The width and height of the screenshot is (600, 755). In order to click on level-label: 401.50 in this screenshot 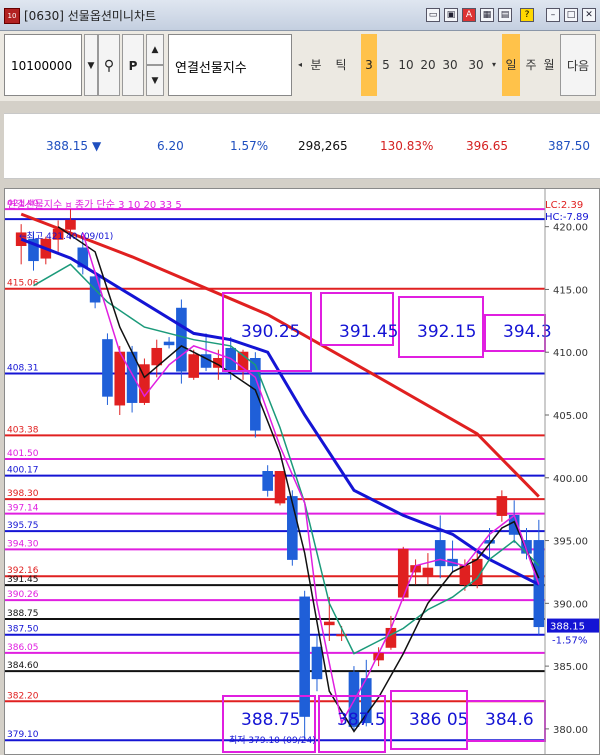, I will do `click(23, 454)`.